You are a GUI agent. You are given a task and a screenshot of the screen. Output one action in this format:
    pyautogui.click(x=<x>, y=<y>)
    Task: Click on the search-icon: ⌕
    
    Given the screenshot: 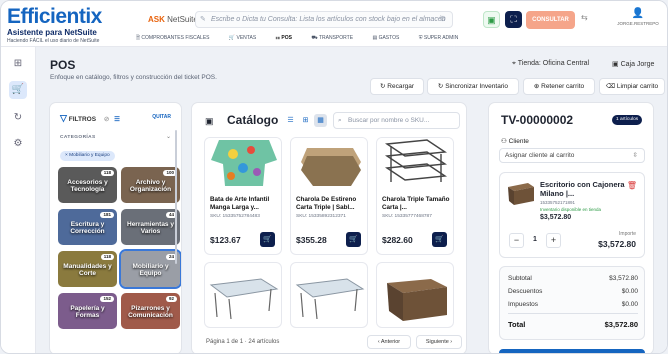 What is the action you would take?
    pyautogui.click(x=340, y=120)
    